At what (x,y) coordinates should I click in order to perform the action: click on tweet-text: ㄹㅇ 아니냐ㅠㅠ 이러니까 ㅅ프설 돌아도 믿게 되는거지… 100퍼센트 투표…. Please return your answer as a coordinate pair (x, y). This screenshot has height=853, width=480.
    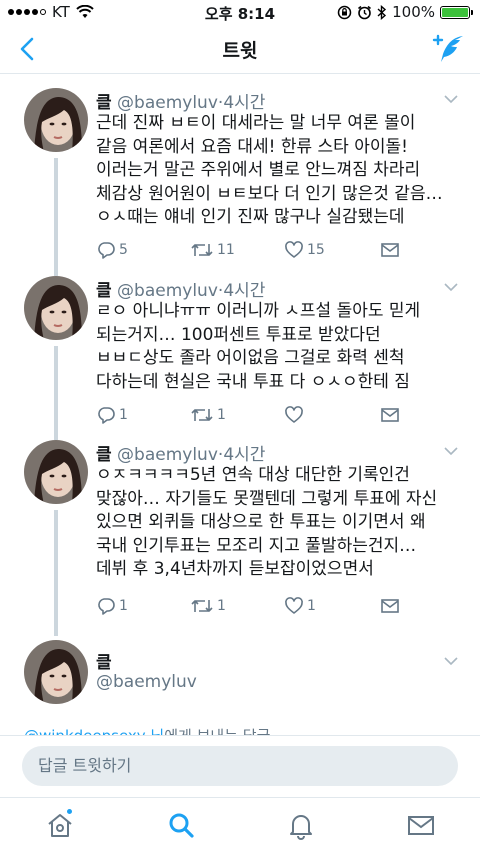
    Looking at the image, I should click on (258, 346).